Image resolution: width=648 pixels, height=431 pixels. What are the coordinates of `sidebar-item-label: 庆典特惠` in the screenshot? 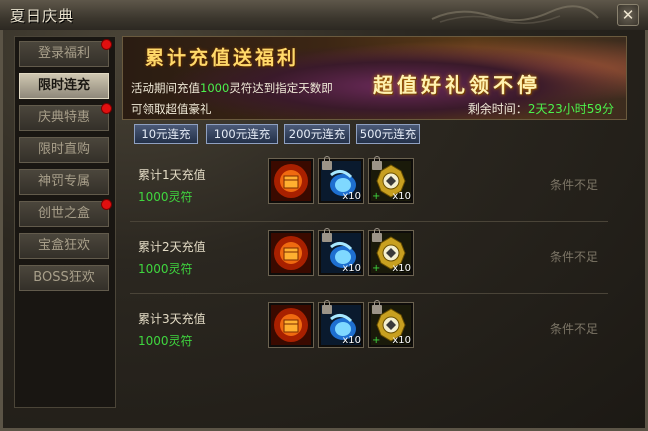 It's located at (63, 117).